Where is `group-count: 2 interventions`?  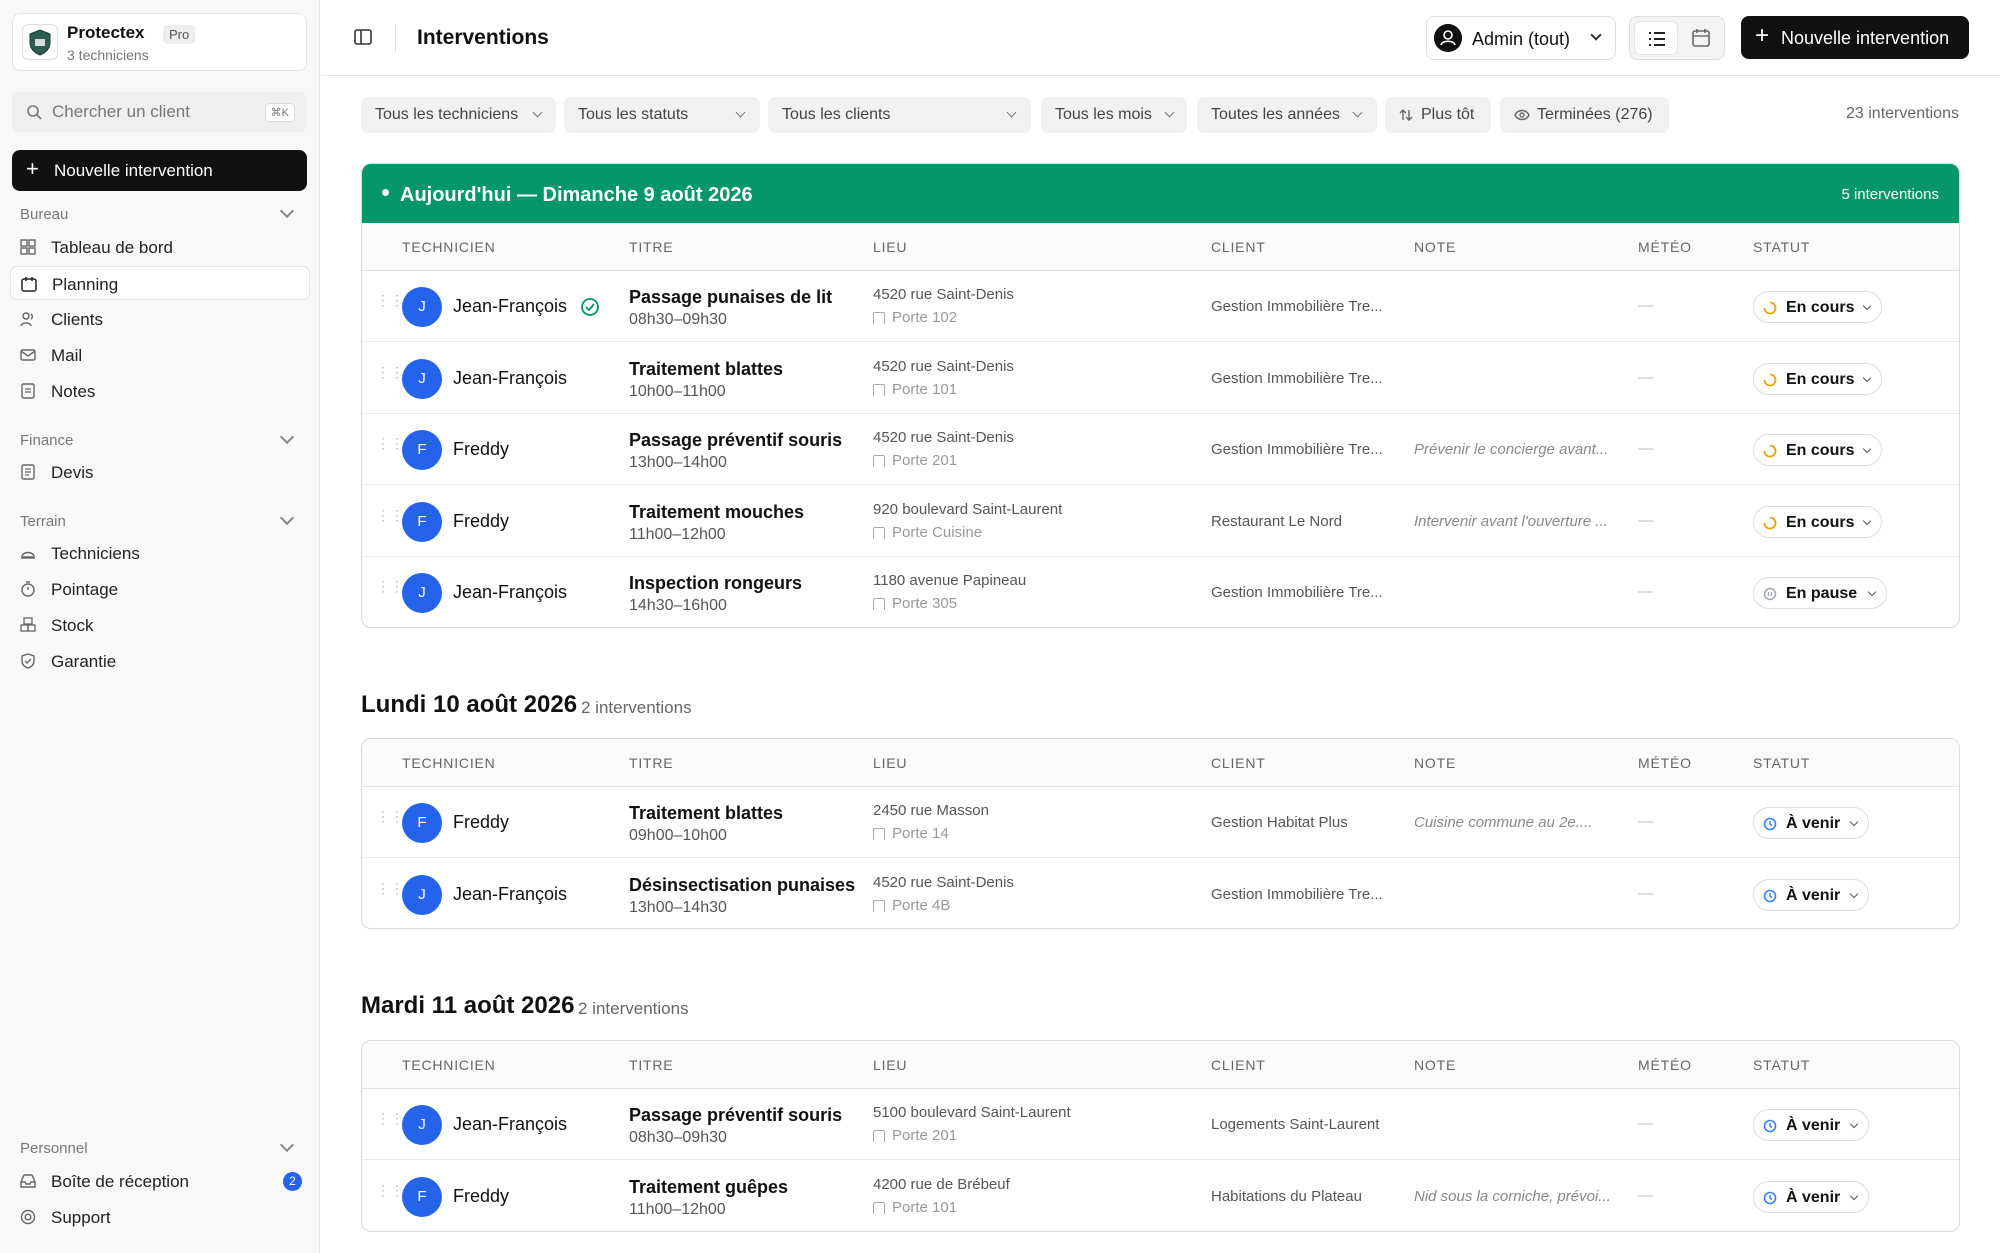
group-count: 2 interventions is located at coordinates (633, 1008).